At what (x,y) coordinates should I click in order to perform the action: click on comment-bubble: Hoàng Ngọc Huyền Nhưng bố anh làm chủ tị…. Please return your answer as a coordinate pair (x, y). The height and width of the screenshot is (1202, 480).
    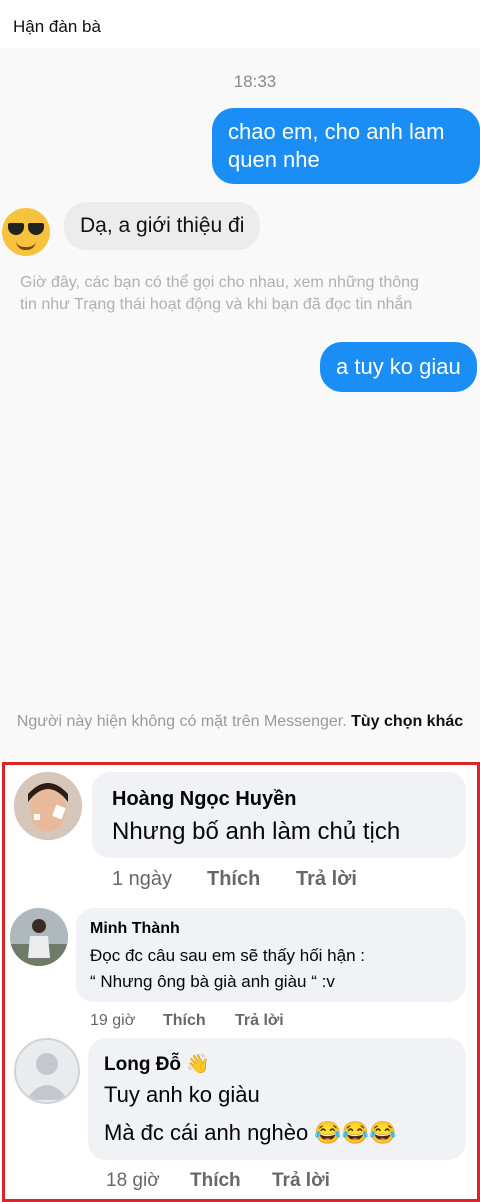
    Looking at the image, I should click on (279, 815).